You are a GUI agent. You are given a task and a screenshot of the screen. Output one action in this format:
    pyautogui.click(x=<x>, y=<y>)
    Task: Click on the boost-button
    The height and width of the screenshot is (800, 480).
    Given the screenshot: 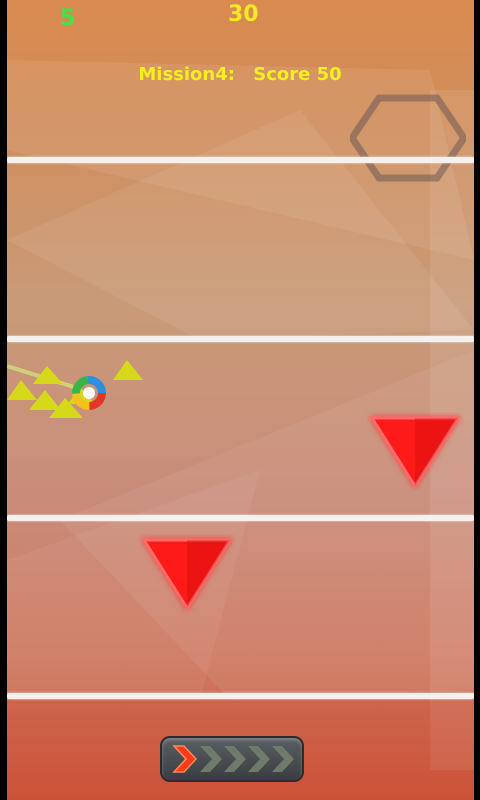 What is the action you would take?
    pyautogui.click(x=232, y=759)
    